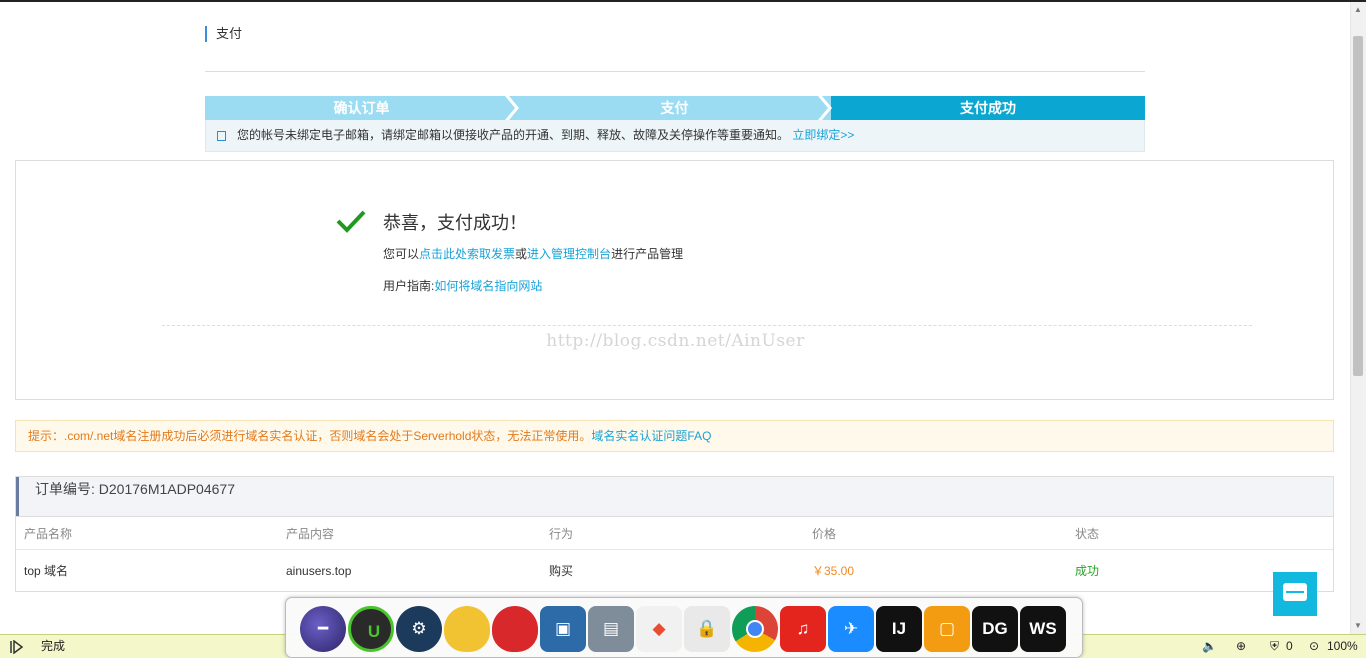 The width and height of the screenshot is (1366, 658). What do you see at coordinates (1358, 206) in the screenshot?
I see `scrollbar-thumb` at bounding box center [1358, 206].